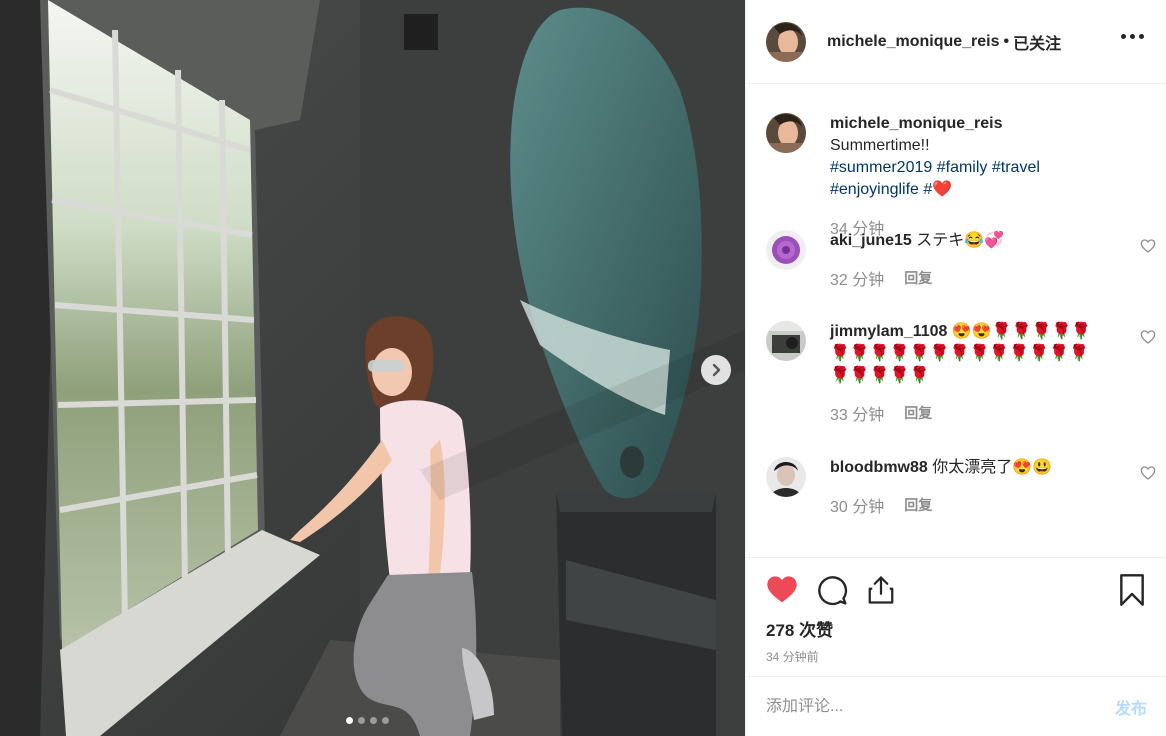  I want to click on post-header: michele_monique_reis • 已关注, so click(956, 42).